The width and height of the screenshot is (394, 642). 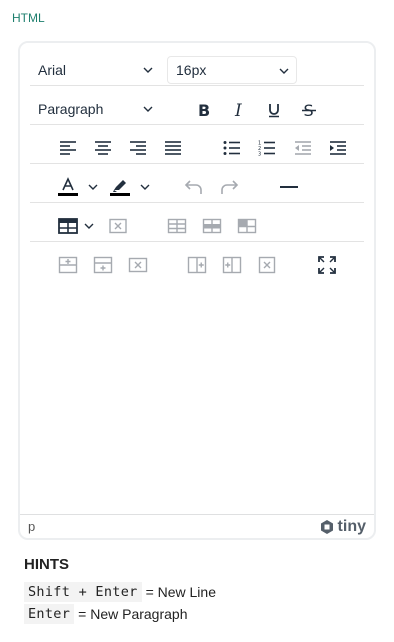 I want to click on toolbar-row-color, so click(x=197, y=183).